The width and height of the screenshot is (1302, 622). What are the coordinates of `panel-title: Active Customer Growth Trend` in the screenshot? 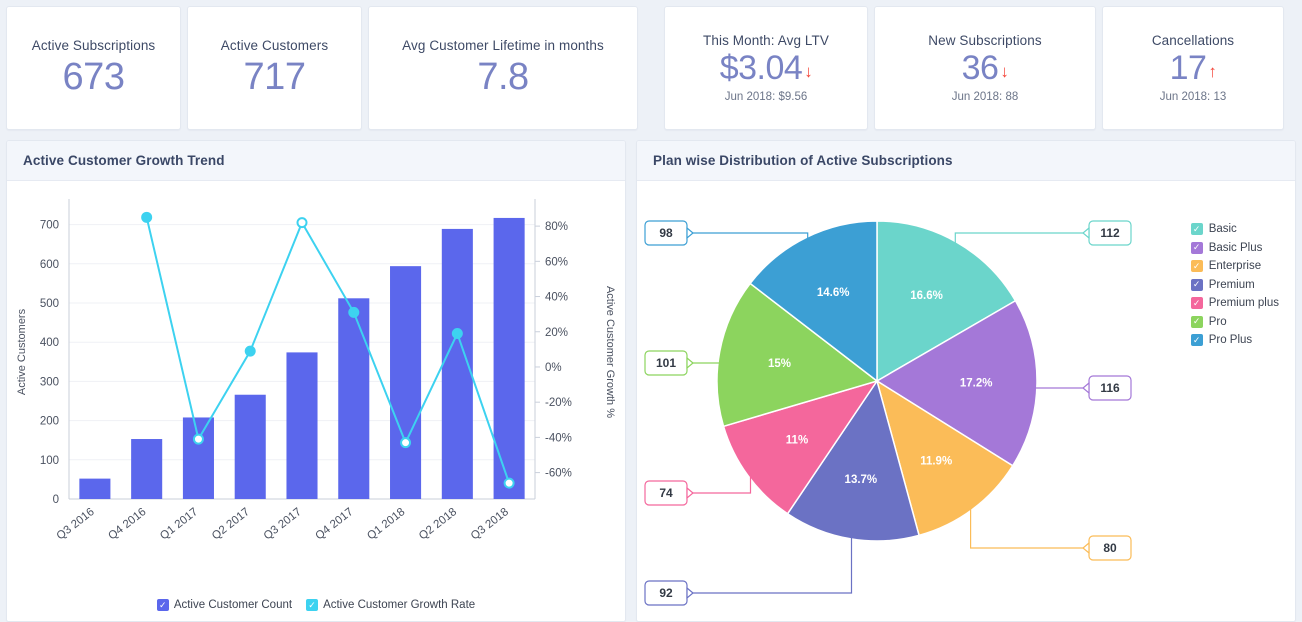 It's located at (124, 160).